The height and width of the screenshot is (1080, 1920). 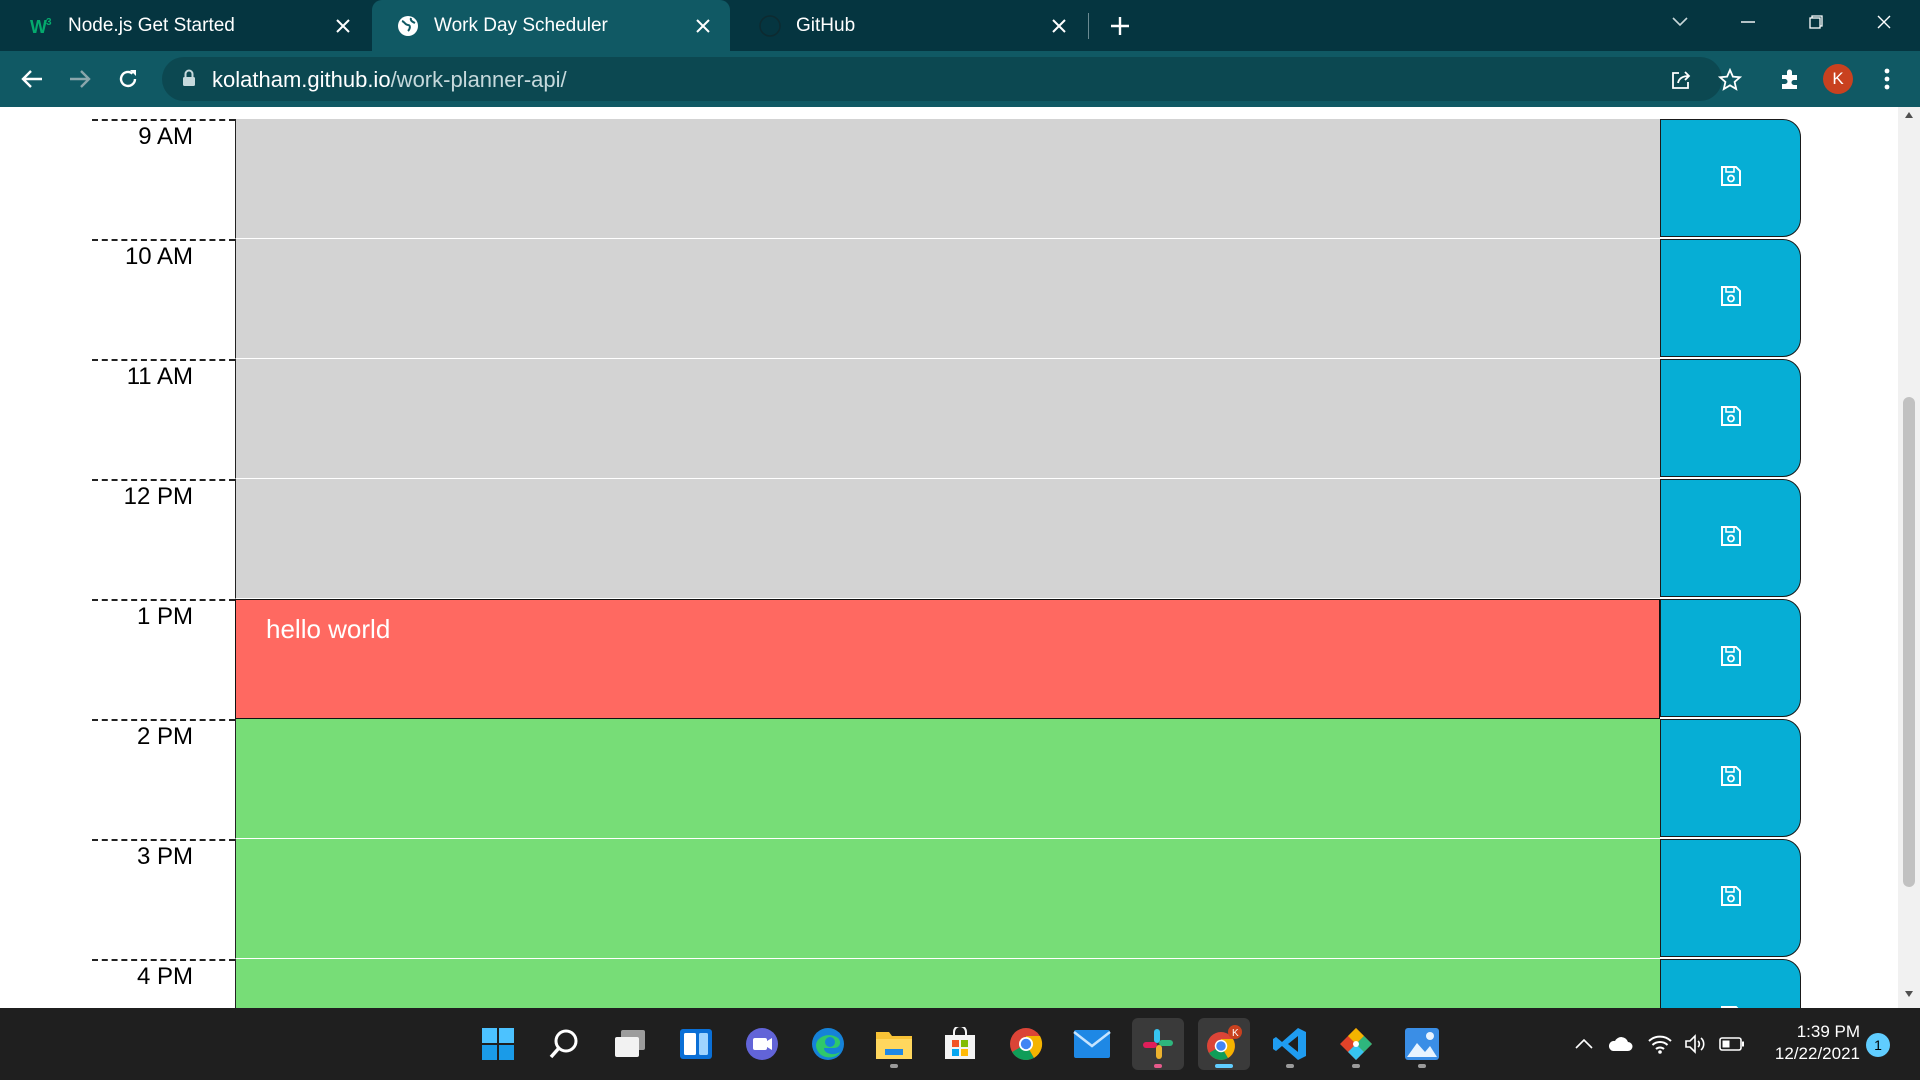 What do you see at coordinates (1732, 1044) in the screenshot?
I see `battery-icon` at bounding box center [1732, 1044].